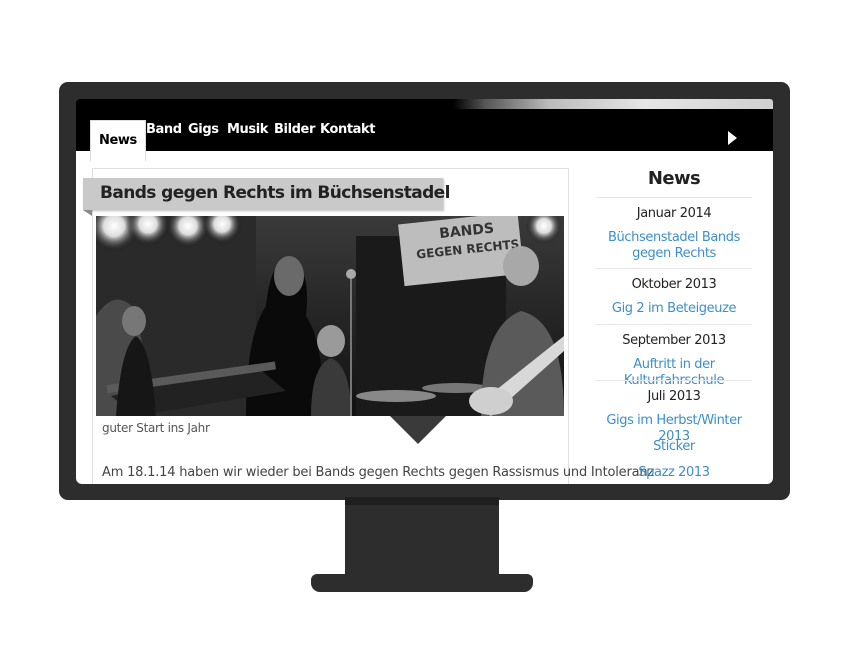  I want to click on photo-caption: guter Start ins Jahr, so click(156, 428).